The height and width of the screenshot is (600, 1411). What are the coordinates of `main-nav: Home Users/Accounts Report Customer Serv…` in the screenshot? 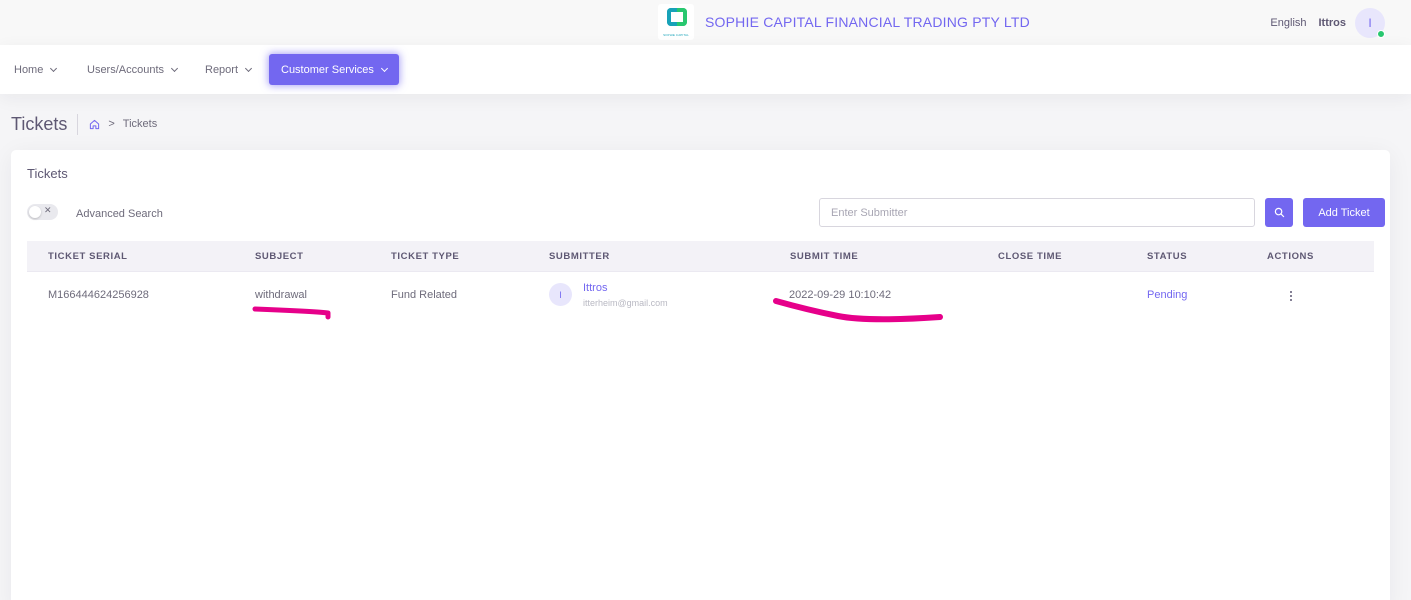 It's located at (705, 69).